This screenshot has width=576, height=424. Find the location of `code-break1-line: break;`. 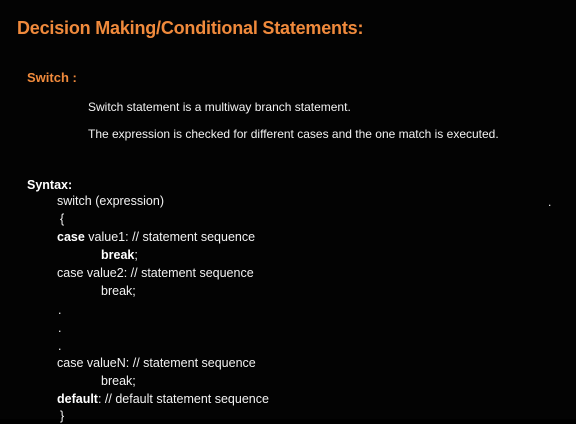

code-break1-line: break; is located at coordinates (119, 255).